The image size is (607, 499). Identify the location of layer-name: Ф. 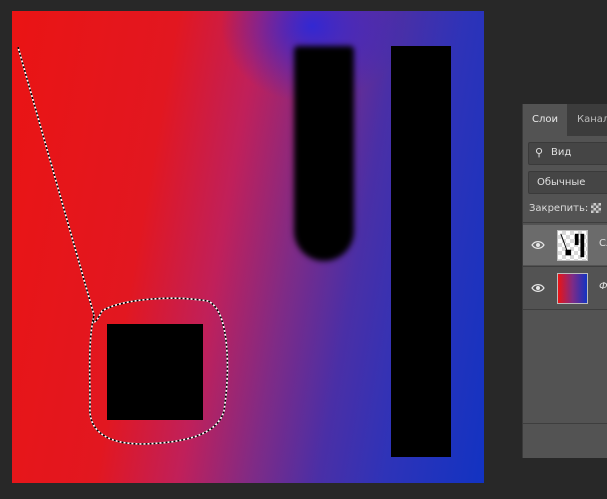
(603, 286).